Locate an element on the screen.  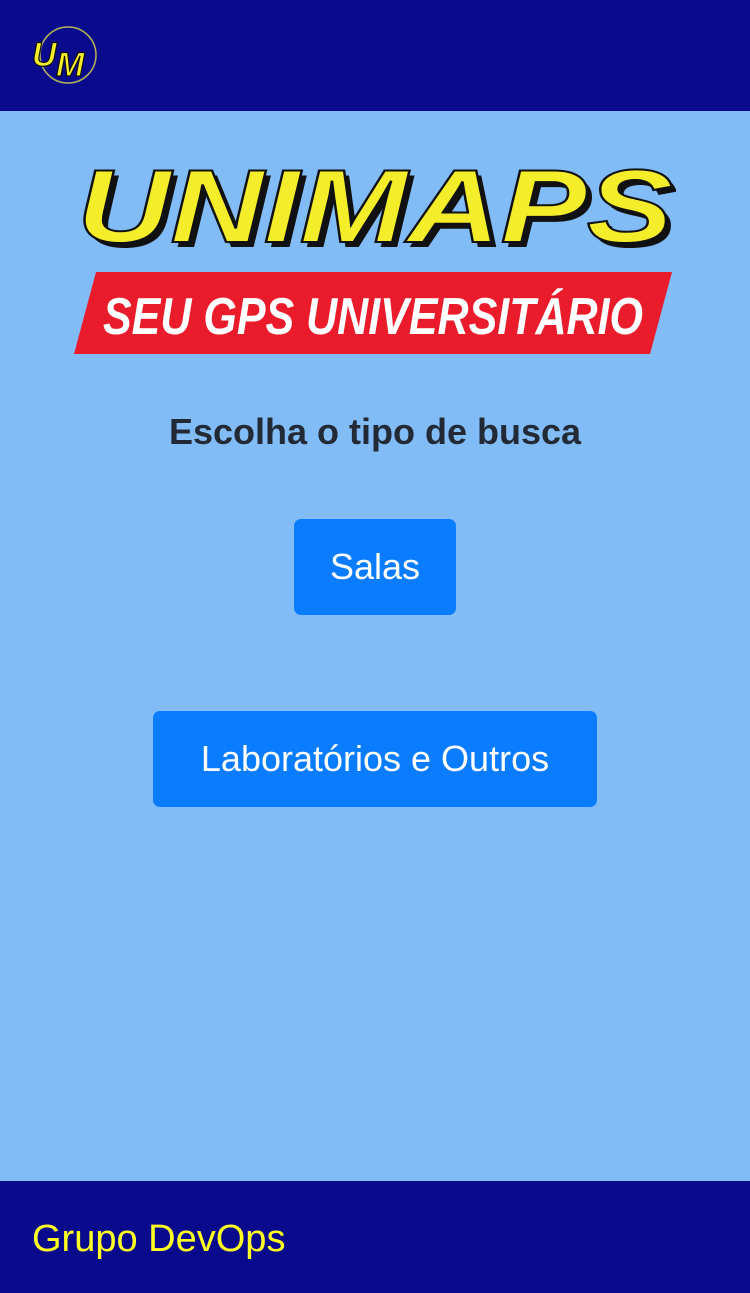
laboratorios-button: Laboratórios e Outros is located at coordinates (375, 759).